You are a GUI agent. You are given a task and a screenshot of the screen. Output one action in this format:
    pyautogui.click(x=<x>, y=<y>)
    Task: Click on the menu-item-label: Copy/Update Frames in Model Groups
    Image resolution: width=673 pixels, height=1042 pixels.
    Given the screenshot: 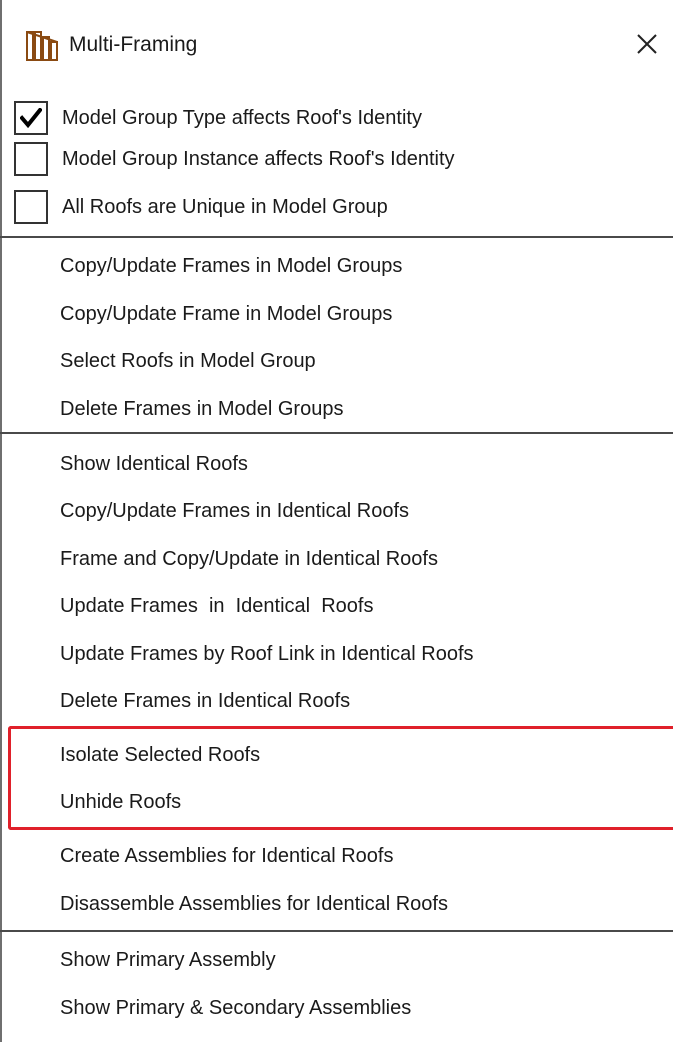 What is the action you would take?
    pyautogui.click(x=231, y=266)
    